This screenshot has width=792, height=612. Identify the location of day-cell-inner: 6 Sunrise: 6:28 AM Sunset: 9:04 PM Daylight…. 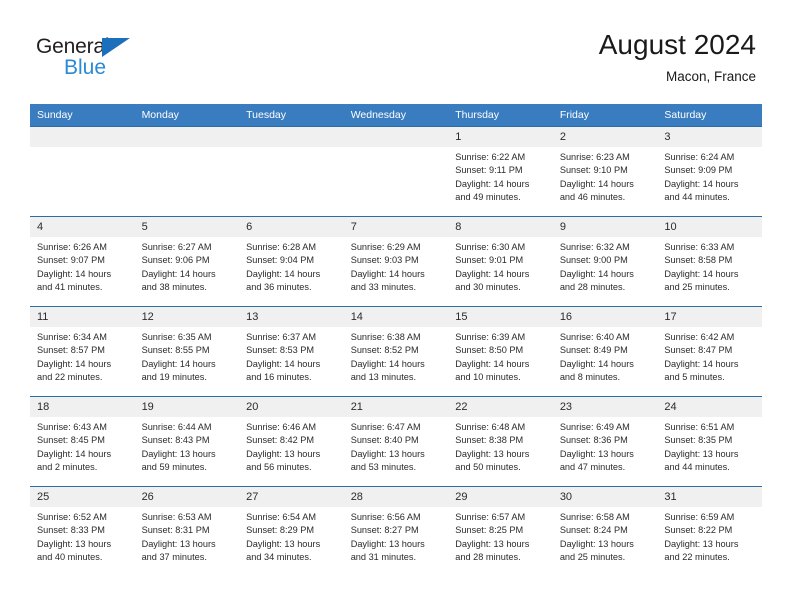
(291, 261).